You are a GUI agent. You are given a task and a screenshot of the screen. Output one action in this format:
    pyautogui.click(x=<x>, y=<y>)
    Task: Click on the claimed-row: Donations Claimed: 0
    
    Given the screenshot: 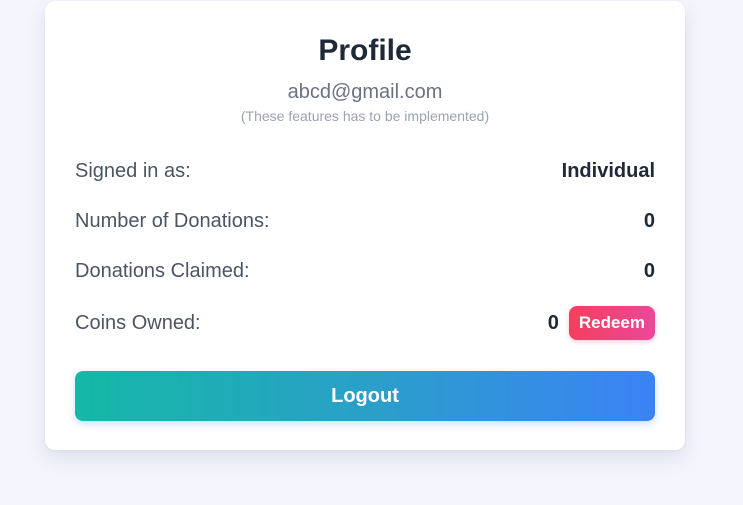 What is the action you would take?
    pyautogui.click(x=365, y=271)
    